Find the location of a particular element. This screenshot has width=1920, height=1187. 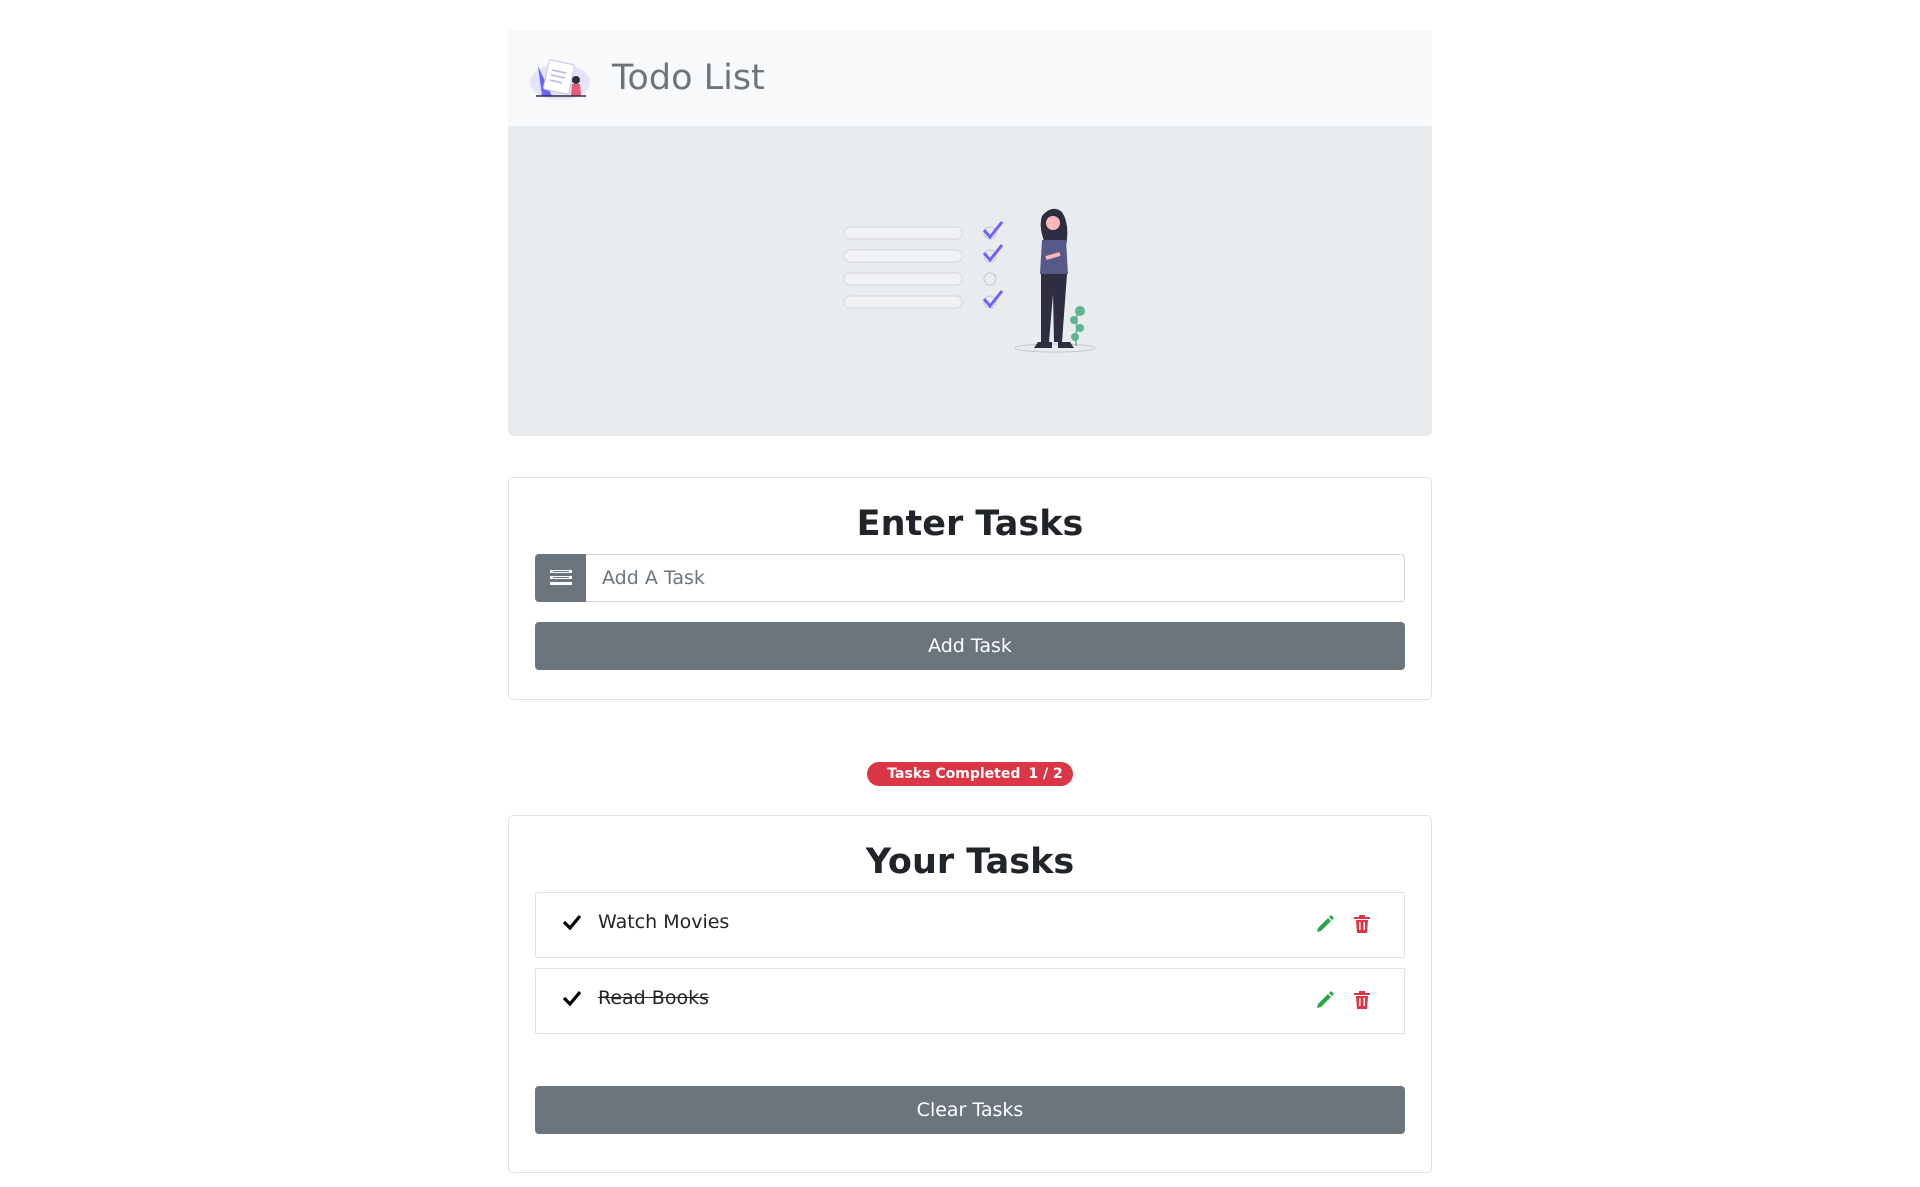

hero-banner is located at coordinates (970, 281).